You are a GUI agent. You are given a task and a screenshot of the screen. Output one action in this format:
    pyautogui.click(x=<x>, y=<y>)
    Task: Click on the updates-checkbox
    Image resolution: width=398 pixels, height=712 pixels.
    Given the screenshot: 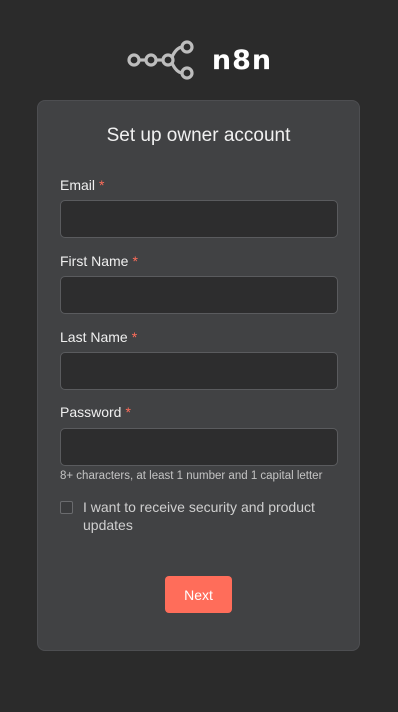 What is the action you would take?
    pyautogui.click(x=66, y=507)
    